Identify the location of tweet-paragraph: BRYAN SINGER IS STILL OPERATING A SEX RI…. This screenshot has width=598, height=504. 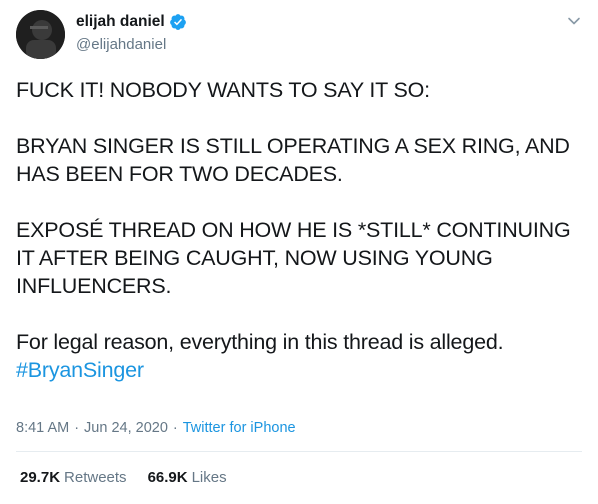
(293, 160).